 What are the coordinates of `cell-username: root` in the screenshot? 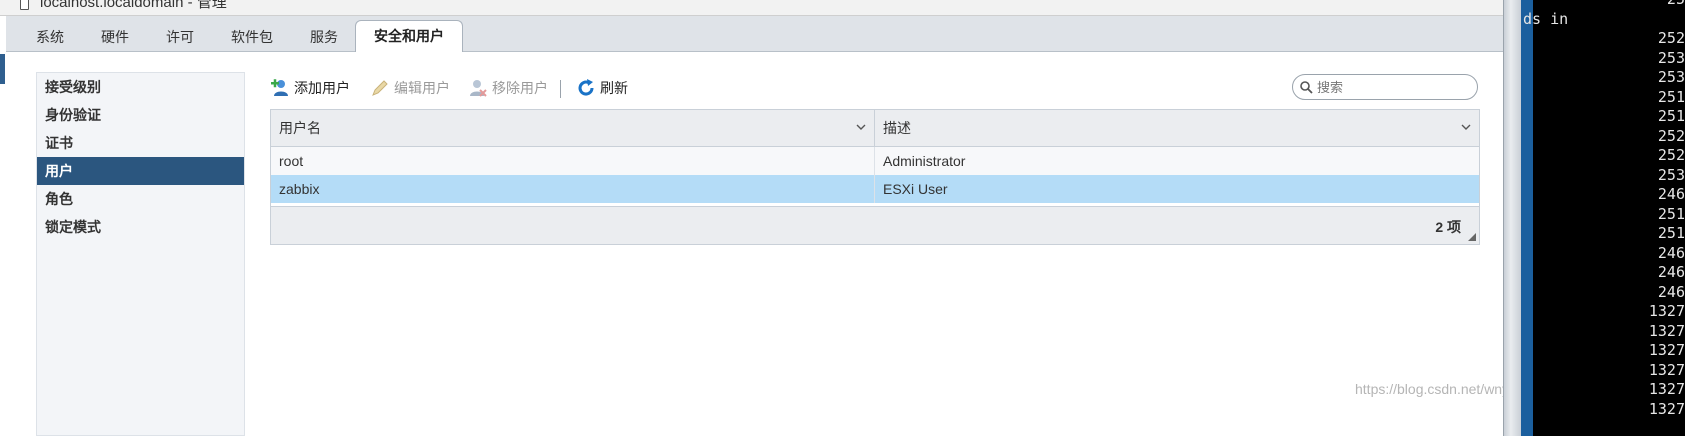 It's located at (573, 161).